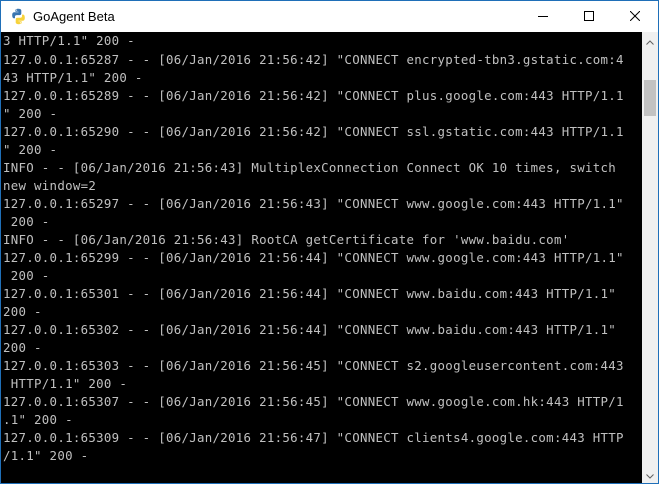 Image resolution: width=659 pixels, height=484 pixels. What do you see at coordinates (65, 383) in the screenshot?
I see `console-line: HTTP/1.1" 200 -` at bounding box center [65, 383].